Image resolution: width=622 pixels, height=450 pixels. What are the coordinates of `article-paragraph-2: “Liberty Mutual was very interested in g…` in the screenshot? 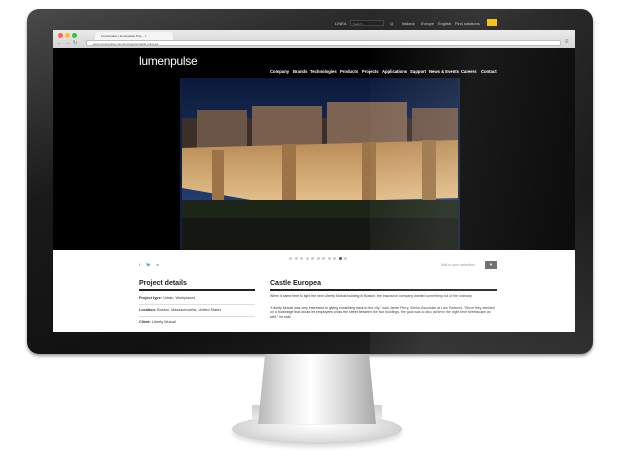 It's located at (382, 312).